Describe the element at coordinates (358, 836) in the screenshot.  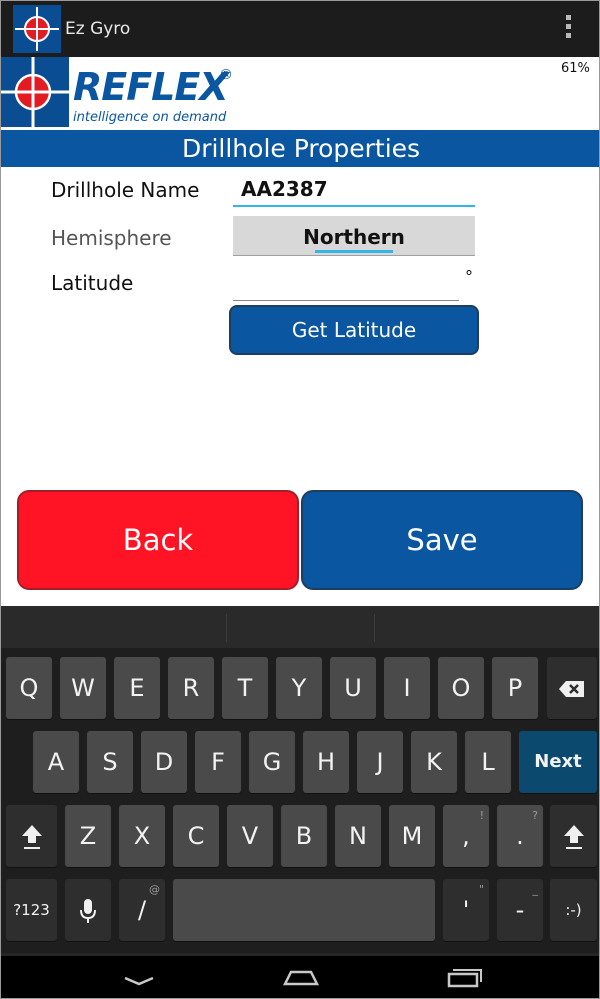
I see `key-n: N` at that location.